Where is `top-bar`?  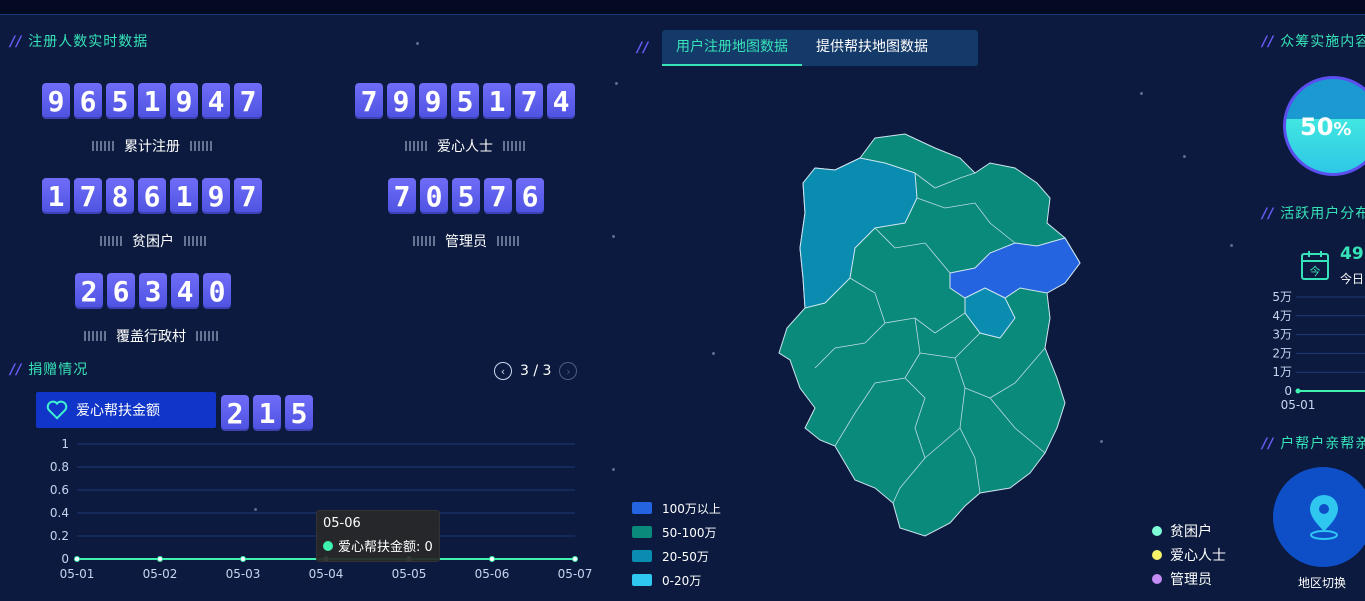 top-bar is located at coordinates (682, 7).